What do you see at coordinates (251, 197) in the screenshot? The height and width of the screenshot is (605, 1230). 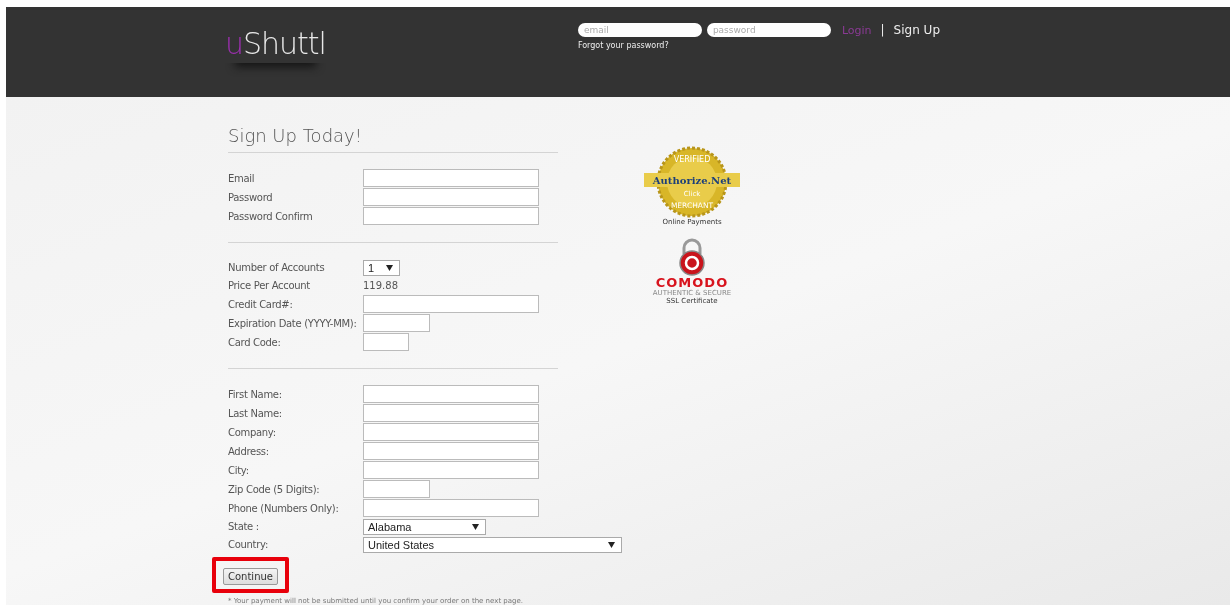 I see `field-label: Password` at bounding box center [251, 197].